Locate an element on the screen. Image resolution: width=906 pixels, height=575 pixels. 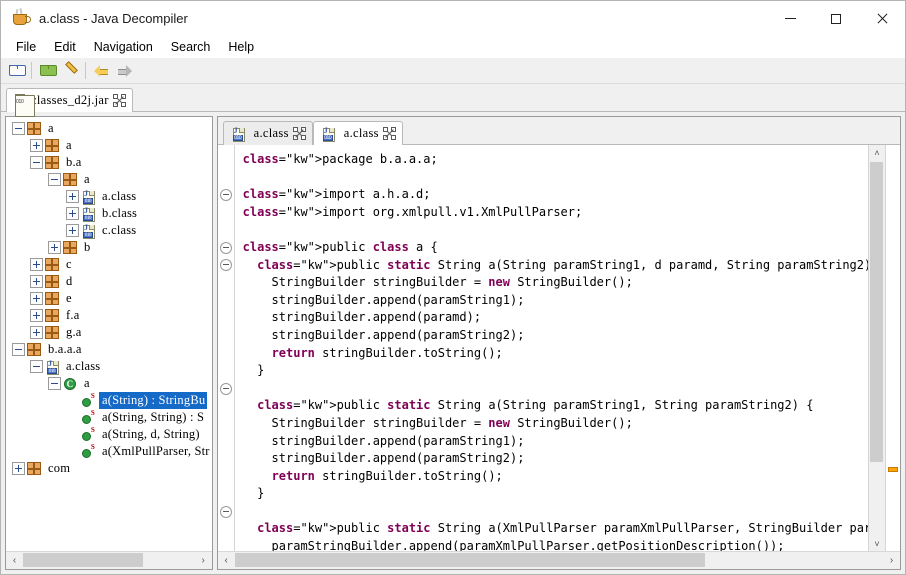
editor-scroll-up-button: ˄ is located at coordinates (877, 152).